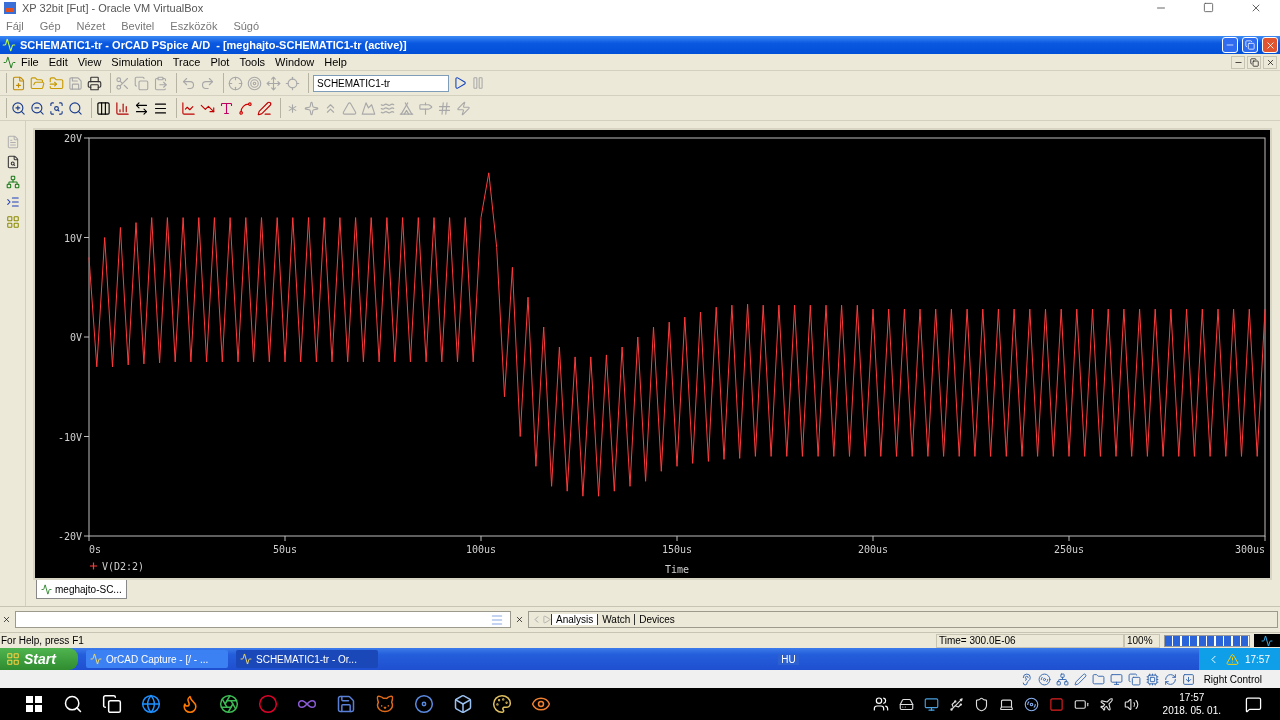 This screenshot has height=720, width=1280. What do you see at coordinates (1270, 62) in the screenshot?
I see `close-button` at bounding box center [1270, 62].